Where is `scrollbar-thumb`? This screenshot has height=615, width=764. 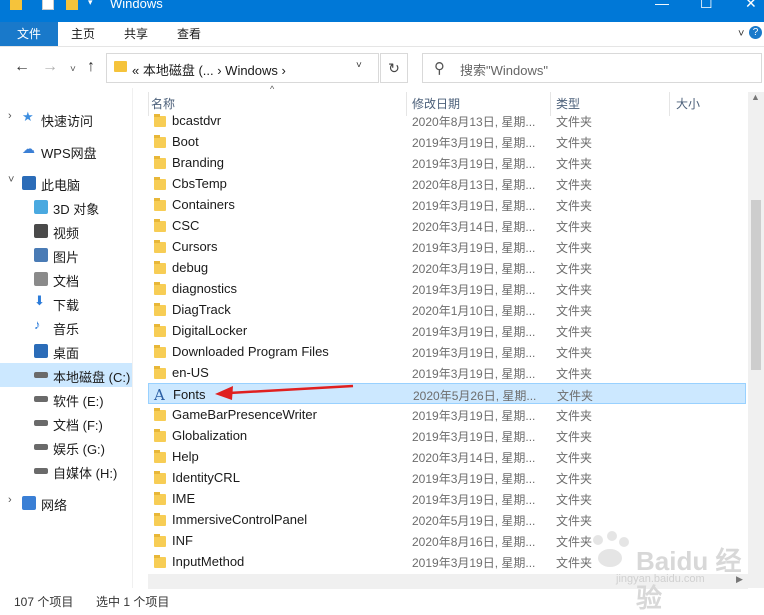
scrollbar-thumb is located at coordinates (756, 285).